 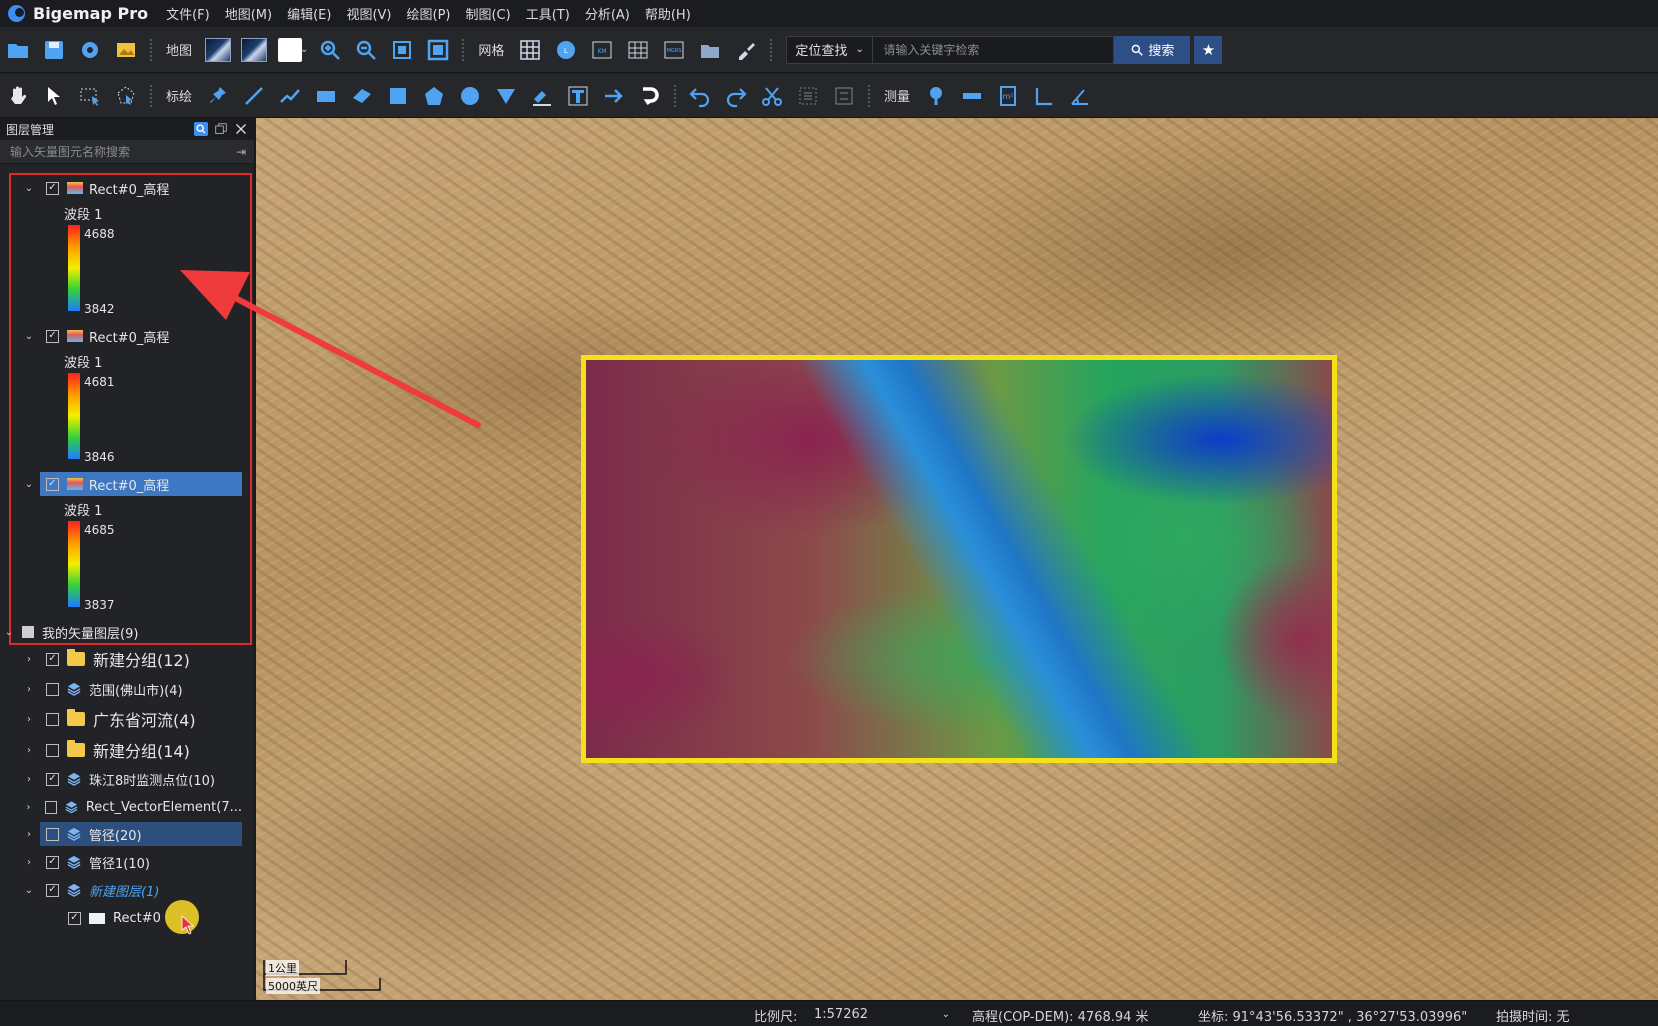 I want to click on image-icon, so click(x=126, y=50).